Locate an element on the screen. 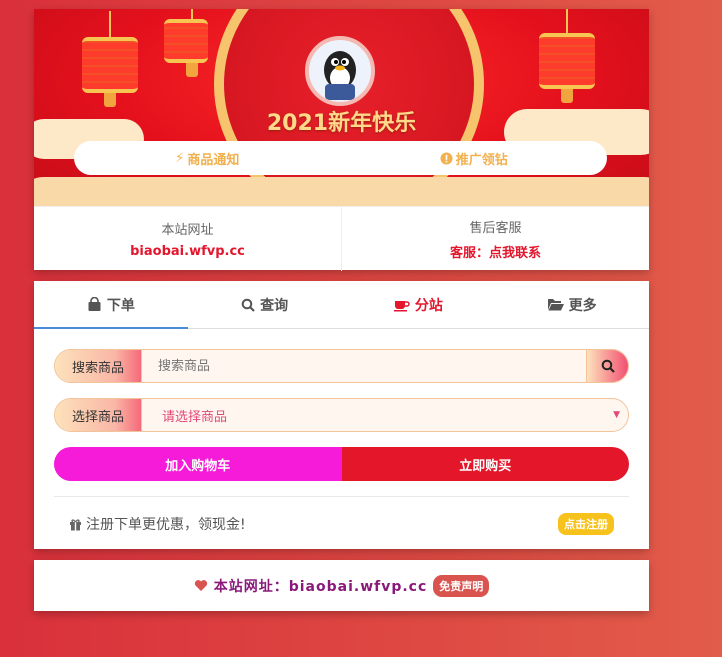  lightning-icon: ⚡ is located at coordinates (180, 158).